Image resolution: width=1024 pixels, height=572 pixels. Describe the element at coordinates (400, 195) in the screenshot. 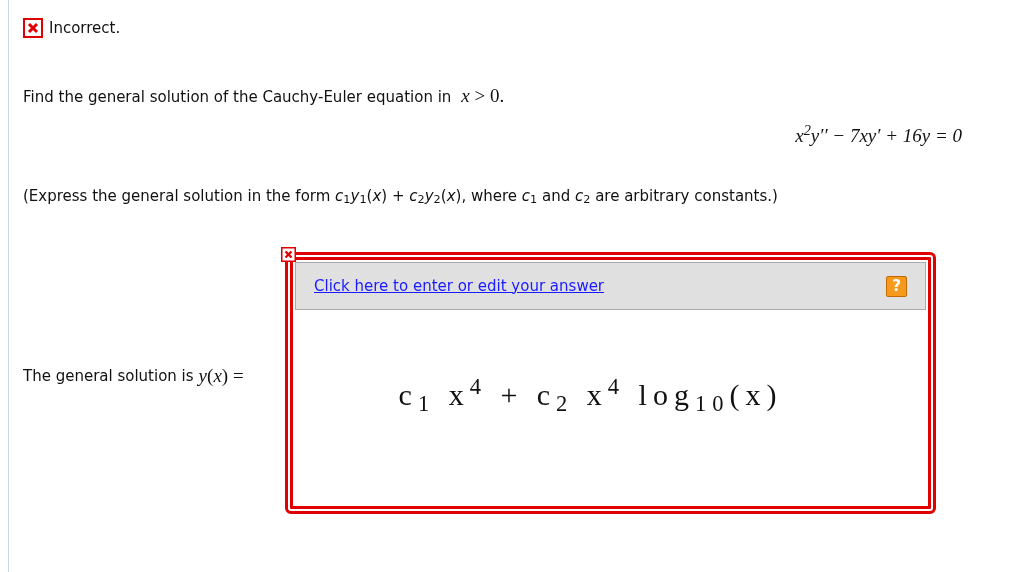

I see `instruction-text: (Express the general solution in the form c$_{1}$y$_{1}$(x) + c$_{2}$y$_{2}$(x), where c$_{1}$ and c$_{2}$ are arbitrary constants.)` at that location.